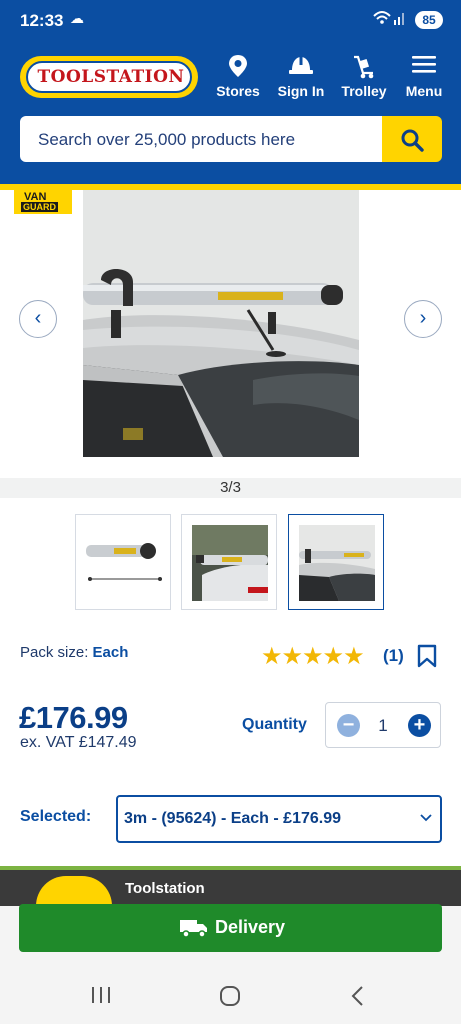  I want to click on selected-label: Selected:, so click(56, 816).